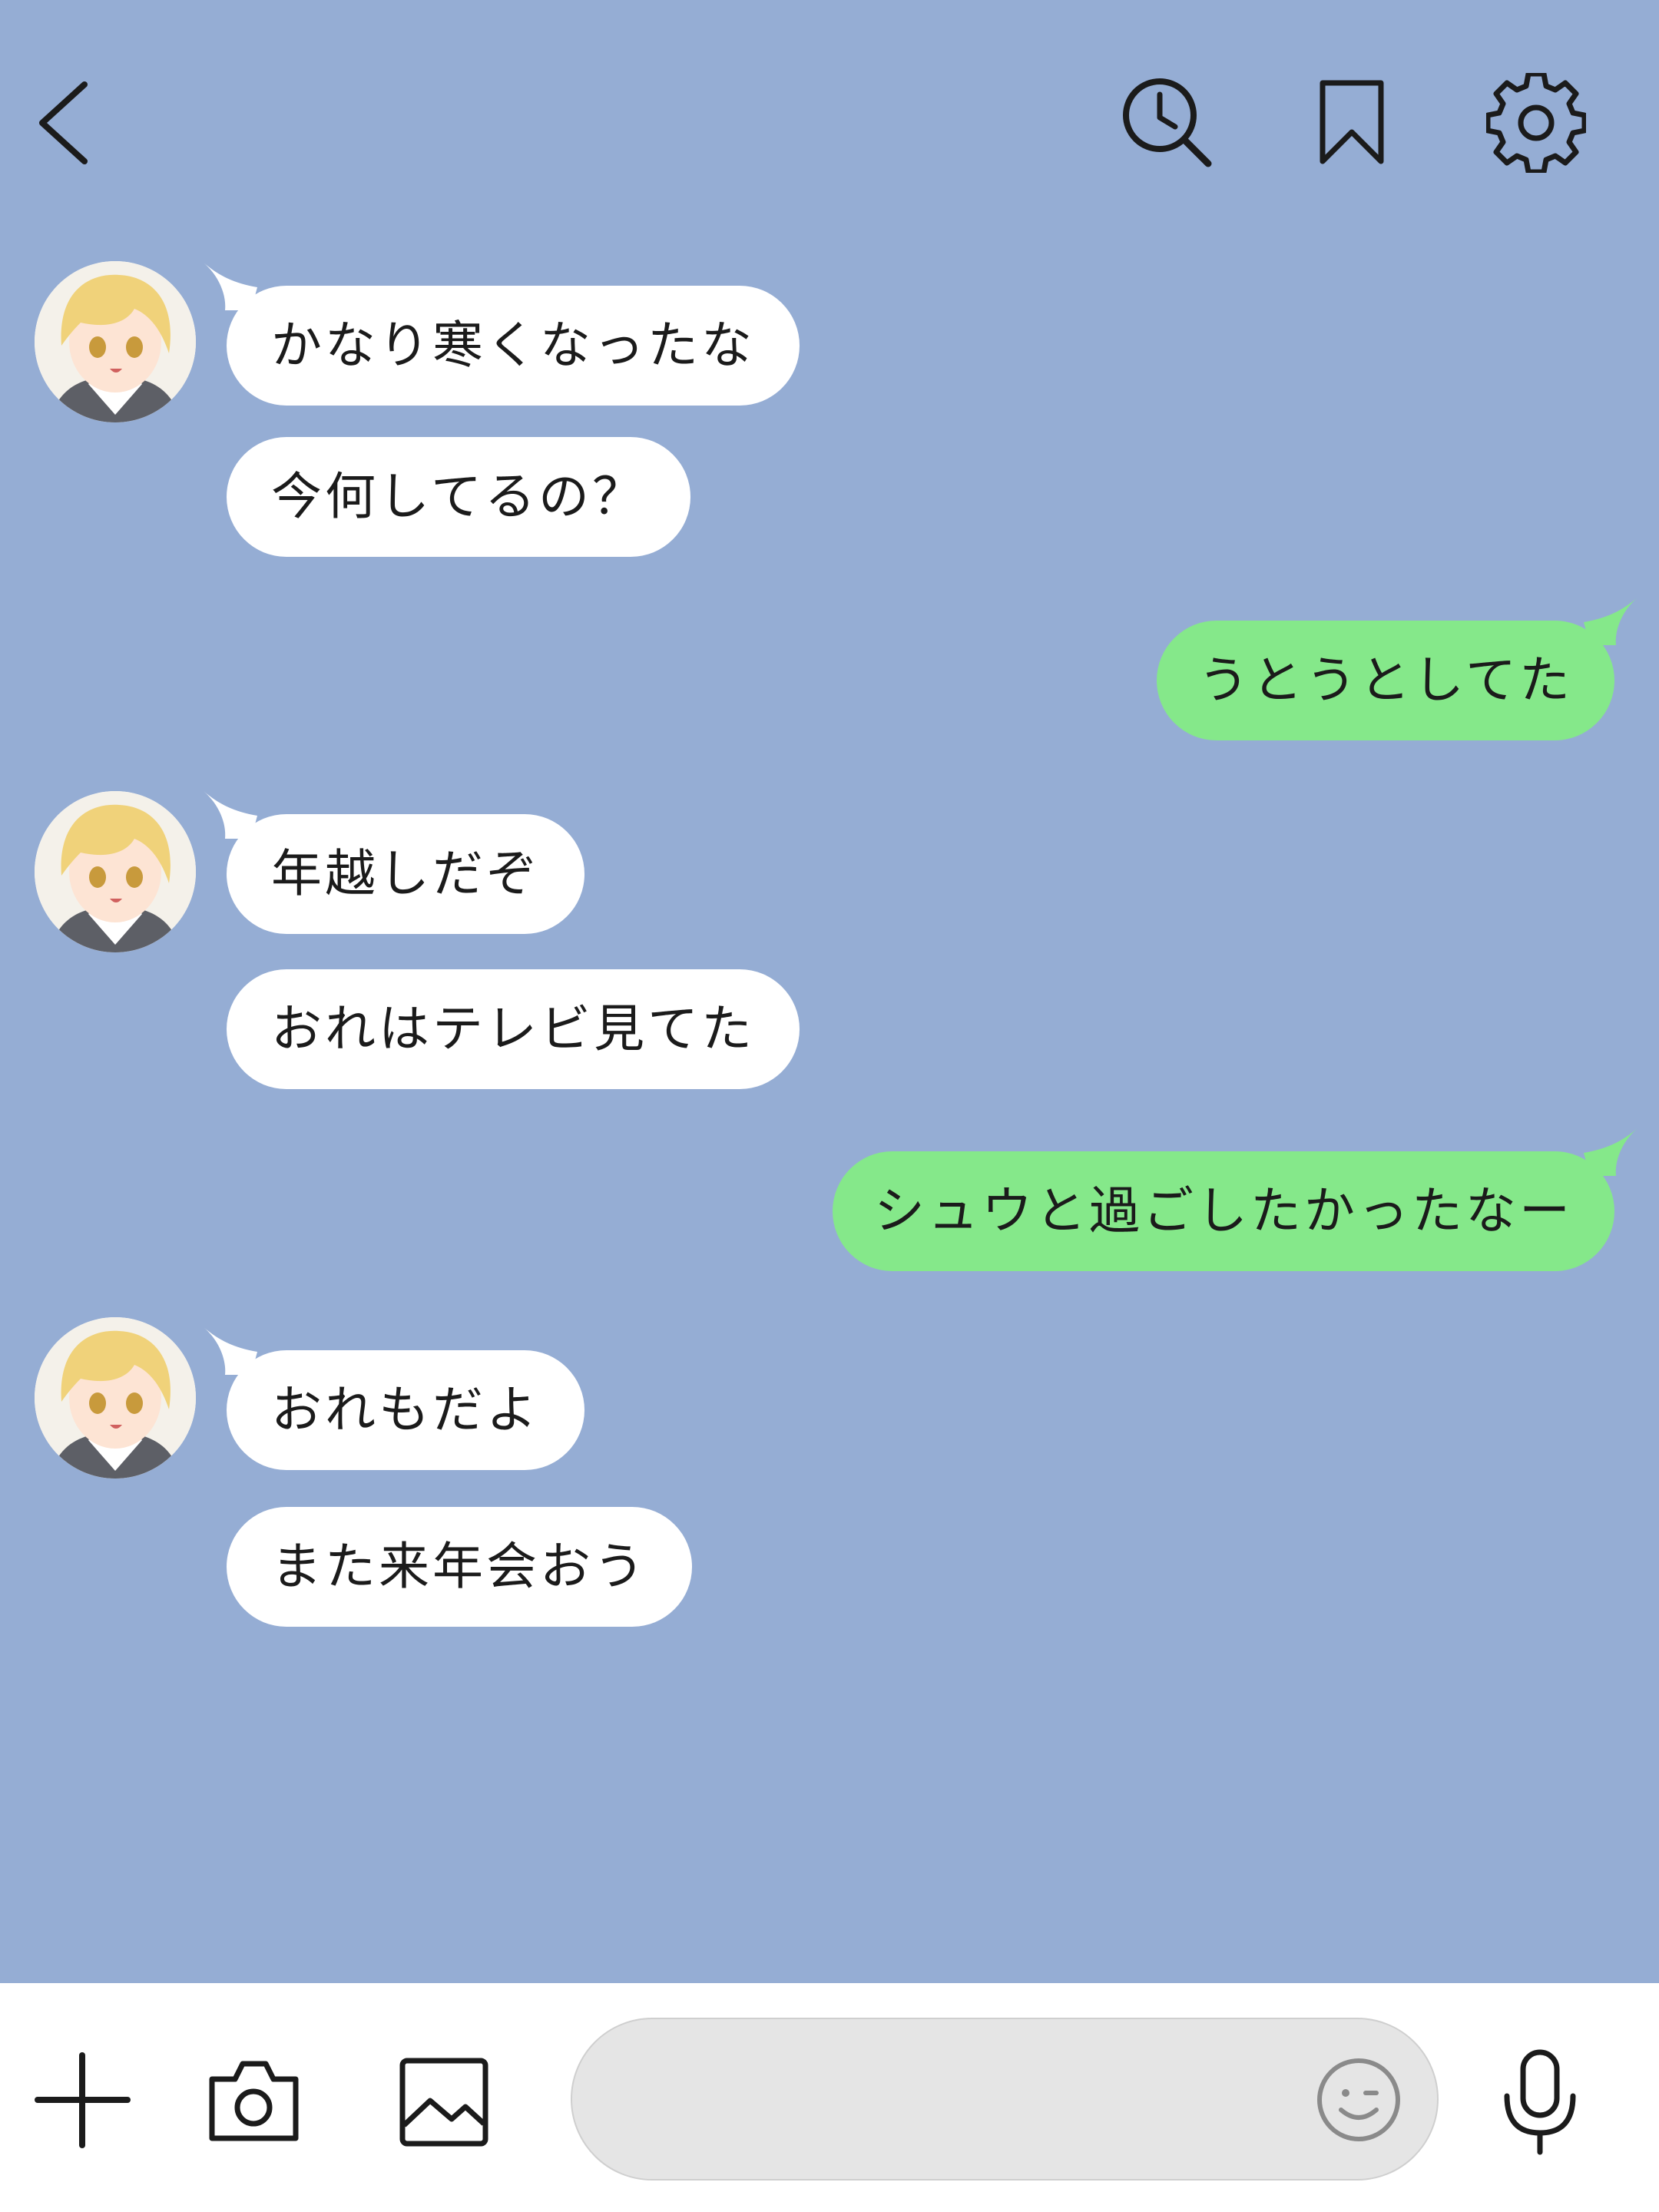 This screenshot has width=1659, height=2212. What do you see at coordinates (513, 346) in the screenshot?
I see `message-text: かなり寒くなったな` at bounding box center [513, 346].